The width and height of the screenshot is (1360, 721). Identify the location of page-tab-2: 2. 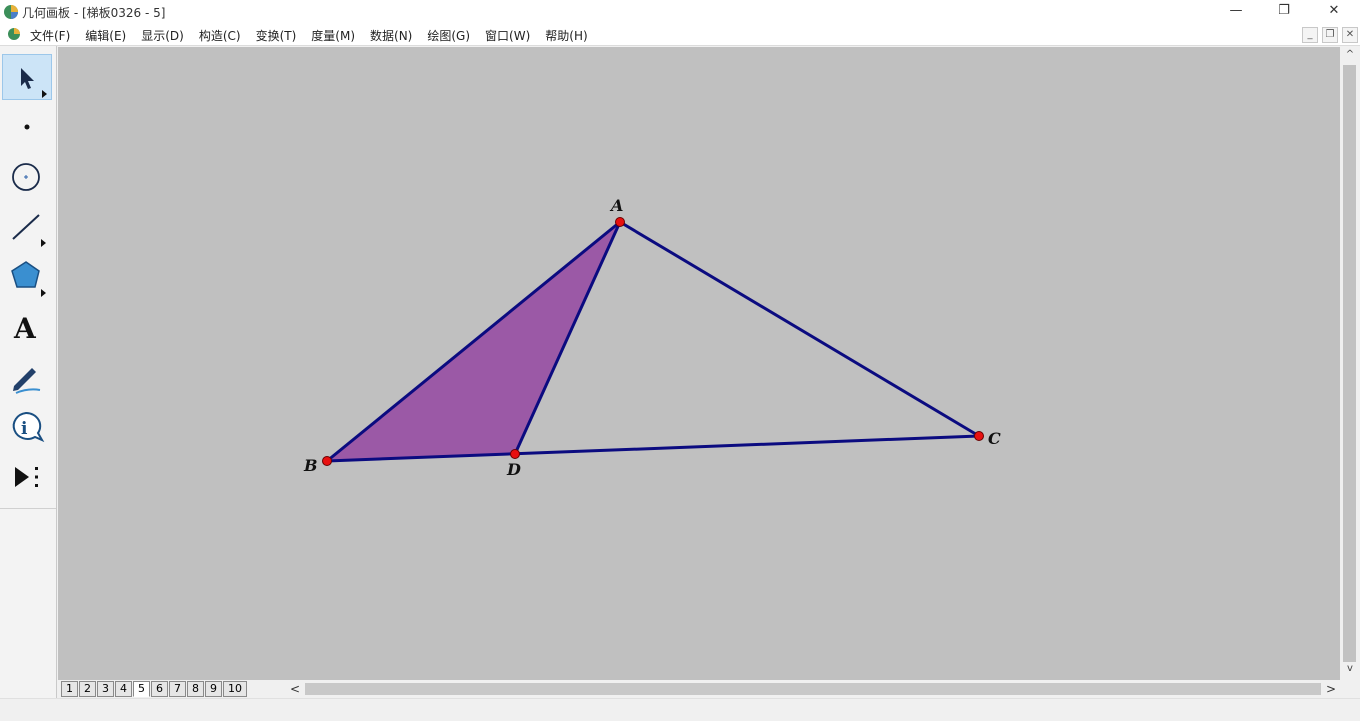
(87, 689).